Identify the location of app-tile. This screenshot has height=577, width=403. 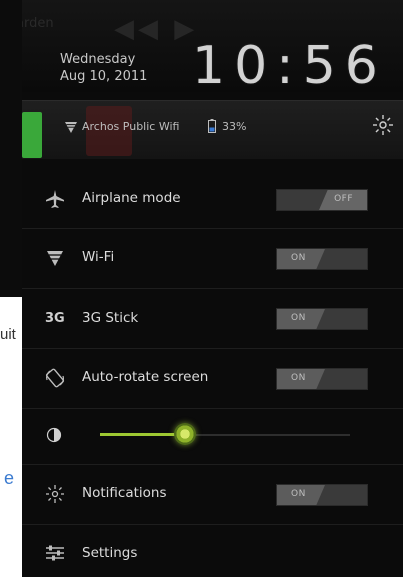
(32, 135).